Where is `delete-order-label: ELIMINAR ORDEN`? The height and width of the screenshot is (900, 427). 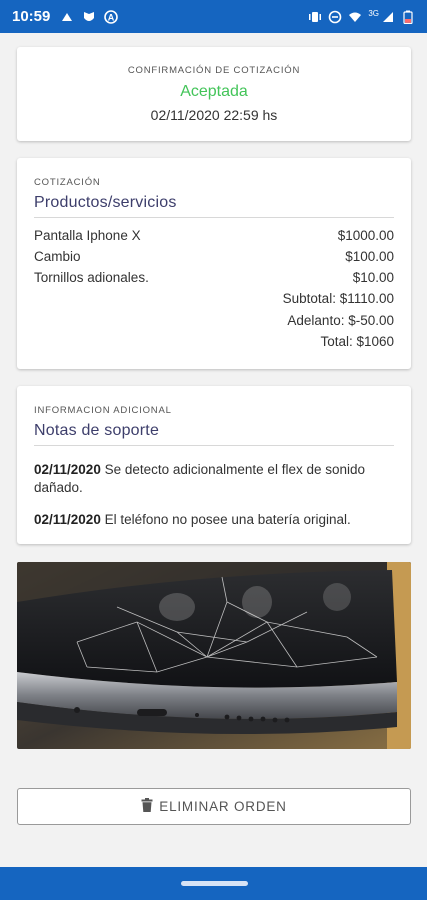 delete-order-label: ELIMINAR ORDEN is located at coordinates (223, 806).